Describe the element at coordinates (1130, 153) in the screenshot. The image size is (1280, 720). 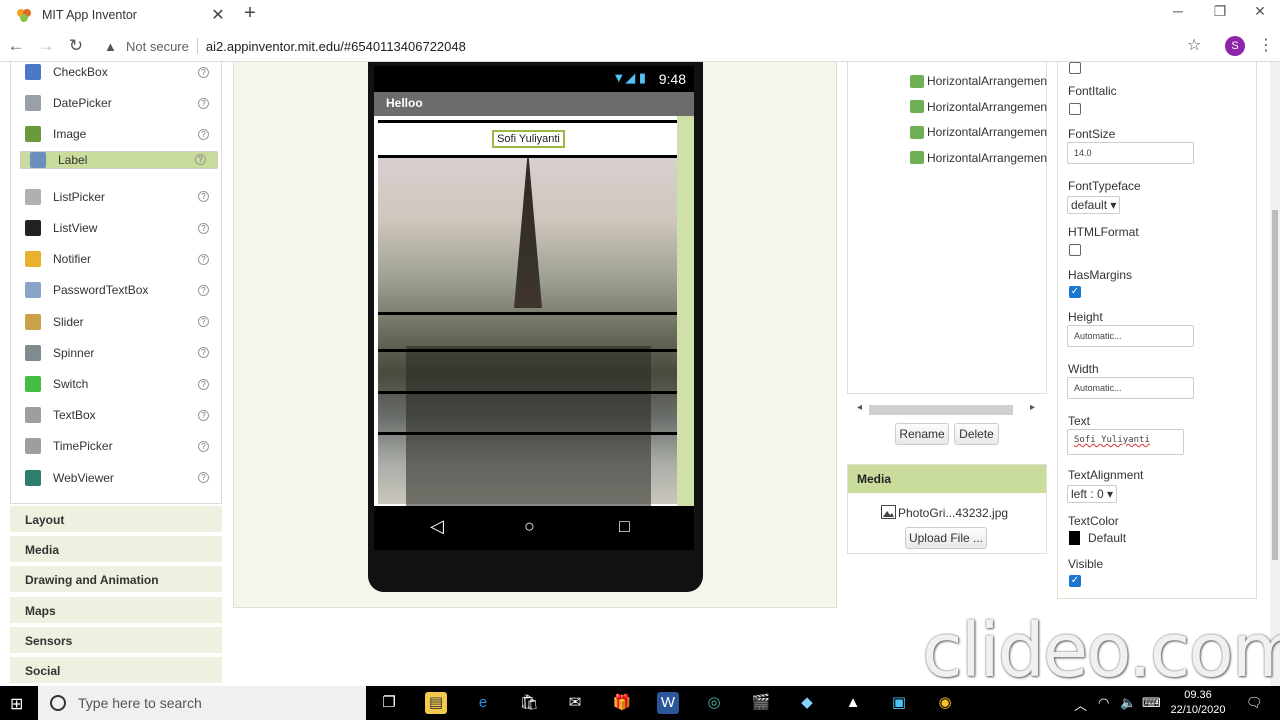
I see `fontsize-input: 14.0` at that location.